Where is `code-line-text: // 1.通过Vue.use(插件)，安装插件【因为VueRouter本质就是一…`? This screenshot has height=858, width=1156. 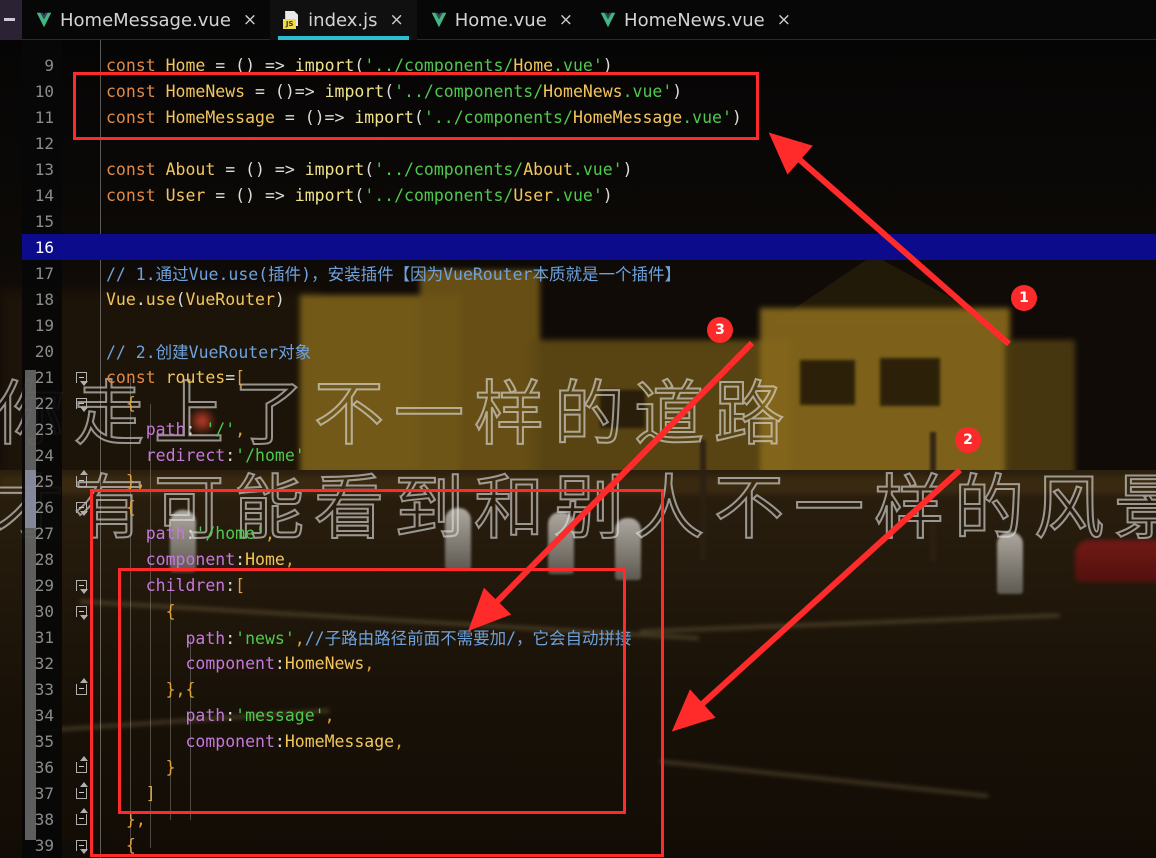 code-line-text: // 1.通过Vue.use(插件)，安装插件【因为VueRouter本质就是一… is located at coordinates (393, 274).